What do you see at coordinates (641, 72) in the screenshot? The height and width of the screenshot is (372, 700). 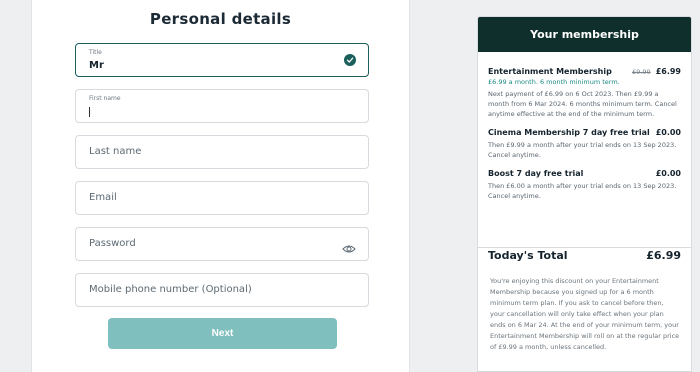 I see `old-price: £9.99` at bounding box center [641, 72].